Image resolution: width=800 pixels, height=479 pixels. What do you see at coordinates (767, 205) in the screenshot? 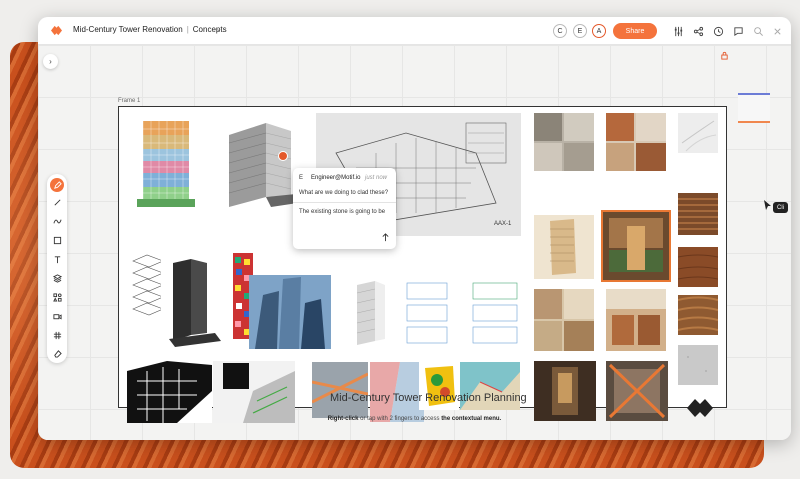
I see `cursor-icon` at bounding box center [767, 205].